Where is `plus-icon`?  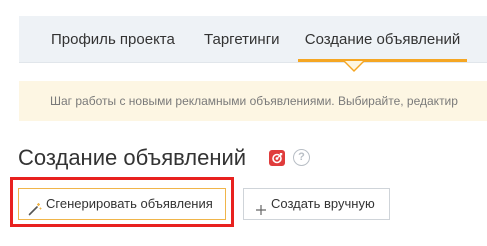 plus-icon is located at coordinates (261, 212).